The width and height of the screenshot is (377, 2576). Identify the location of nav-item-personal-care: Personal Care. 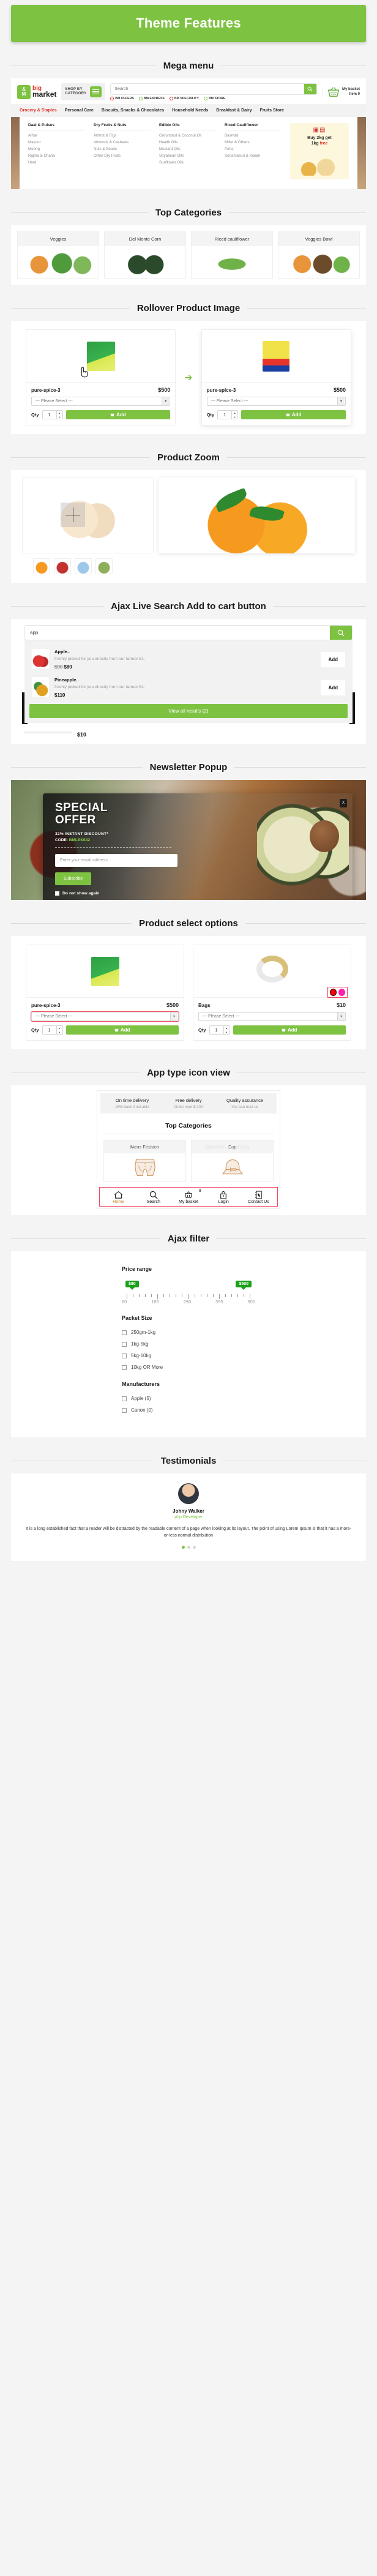
(79, 111).